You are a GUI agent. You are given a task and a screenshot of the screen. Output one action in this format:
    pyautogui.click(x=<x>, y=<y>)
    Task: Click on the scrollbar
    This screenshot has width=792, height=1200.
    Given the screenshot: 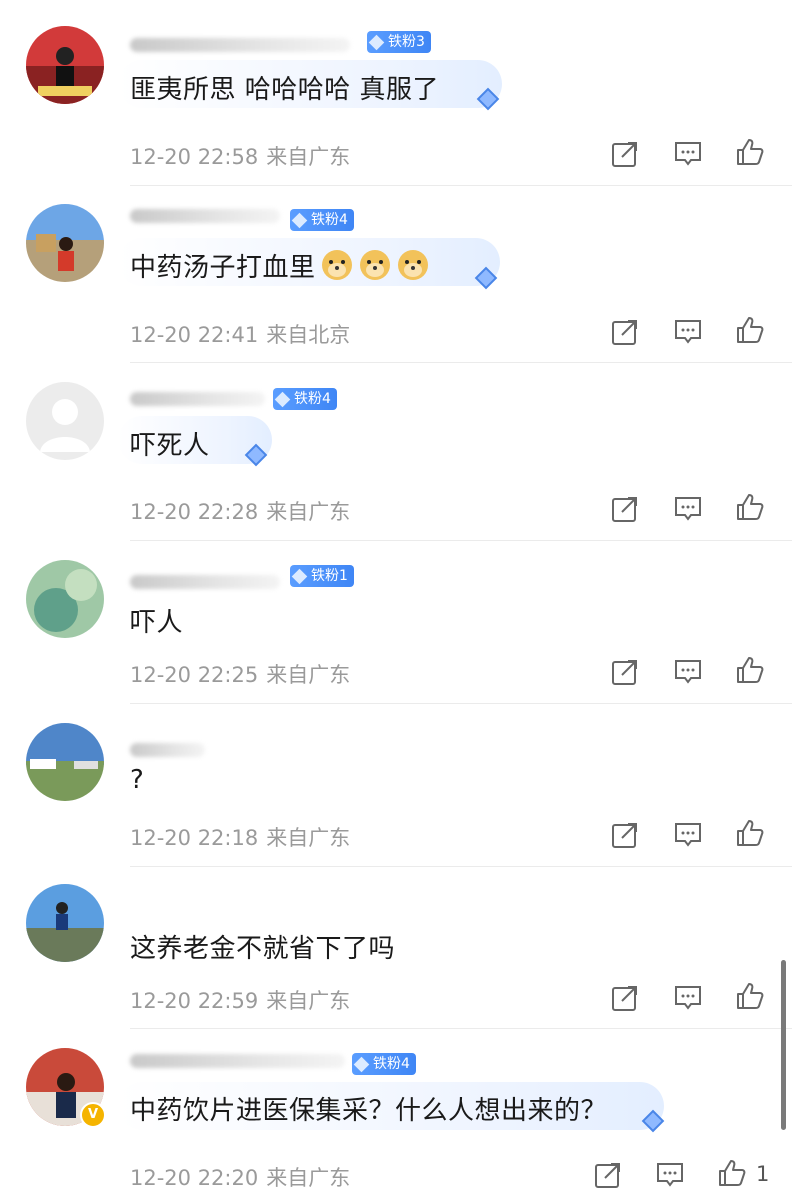 What is the action you would take?
    pyautogui.click(x=783, y=1045)
    